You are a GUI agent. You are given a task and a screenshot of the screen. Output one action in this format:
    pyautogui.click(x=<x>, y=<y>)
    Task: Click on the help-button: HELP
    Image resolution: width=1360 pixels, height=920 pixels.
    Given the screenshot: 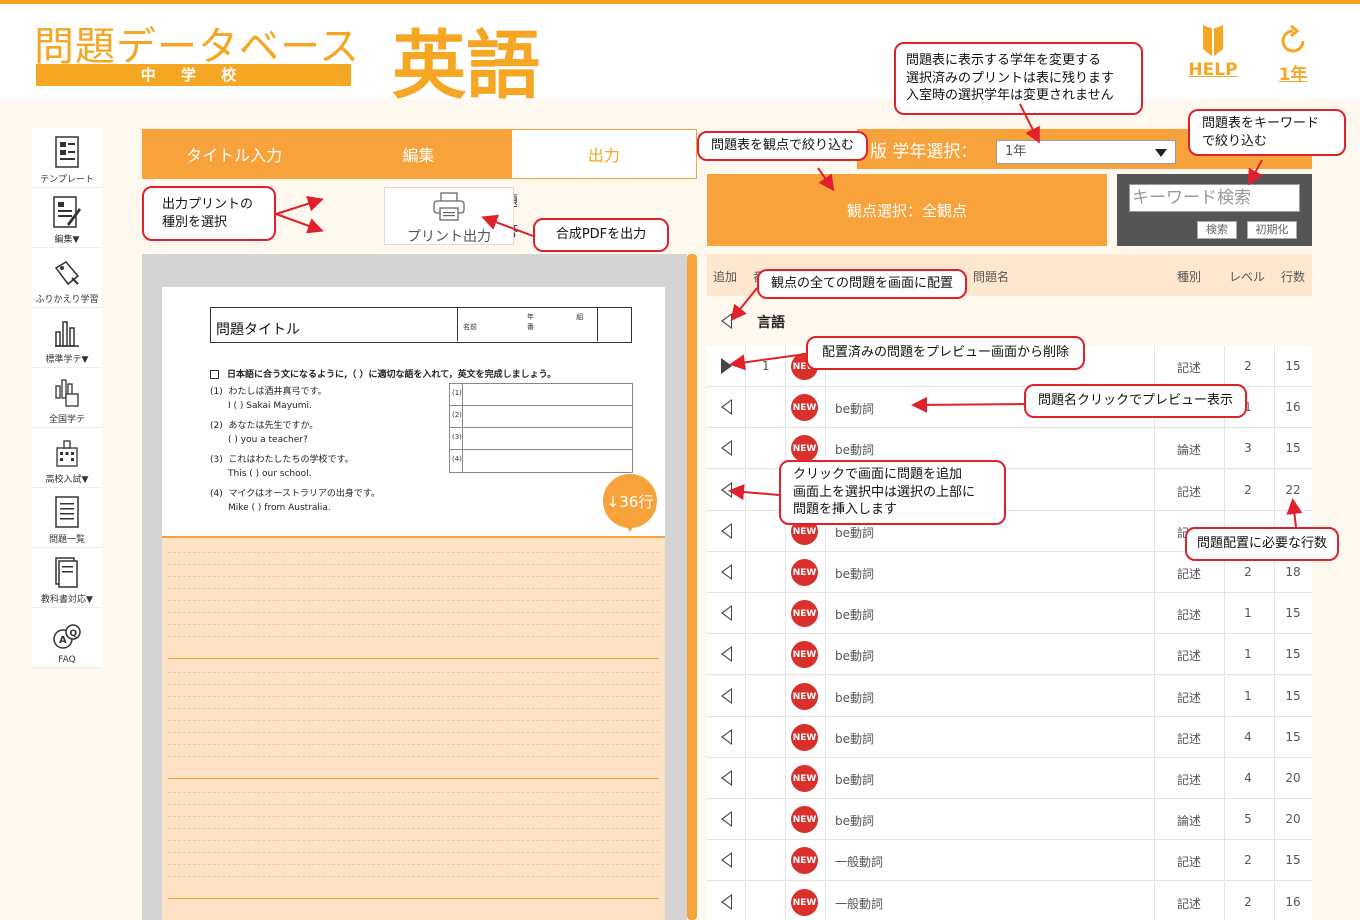 What is the action you would take?
    pyautogui.click(x=1213, y=51)
    